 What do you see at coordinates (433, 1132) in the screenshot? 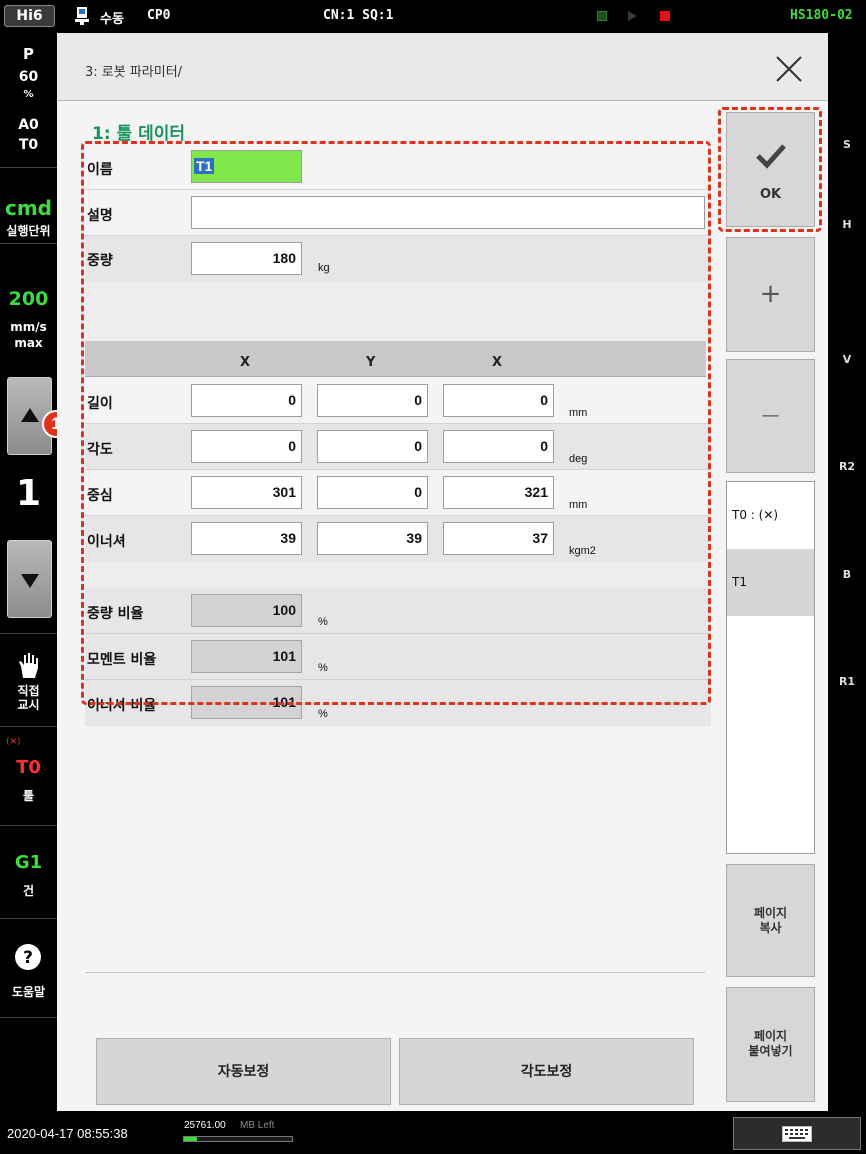
I see `bottom-status-bar: 2020-04-17 08:55:38 25761.00 MB Left` at bounding box center [433, 1132].